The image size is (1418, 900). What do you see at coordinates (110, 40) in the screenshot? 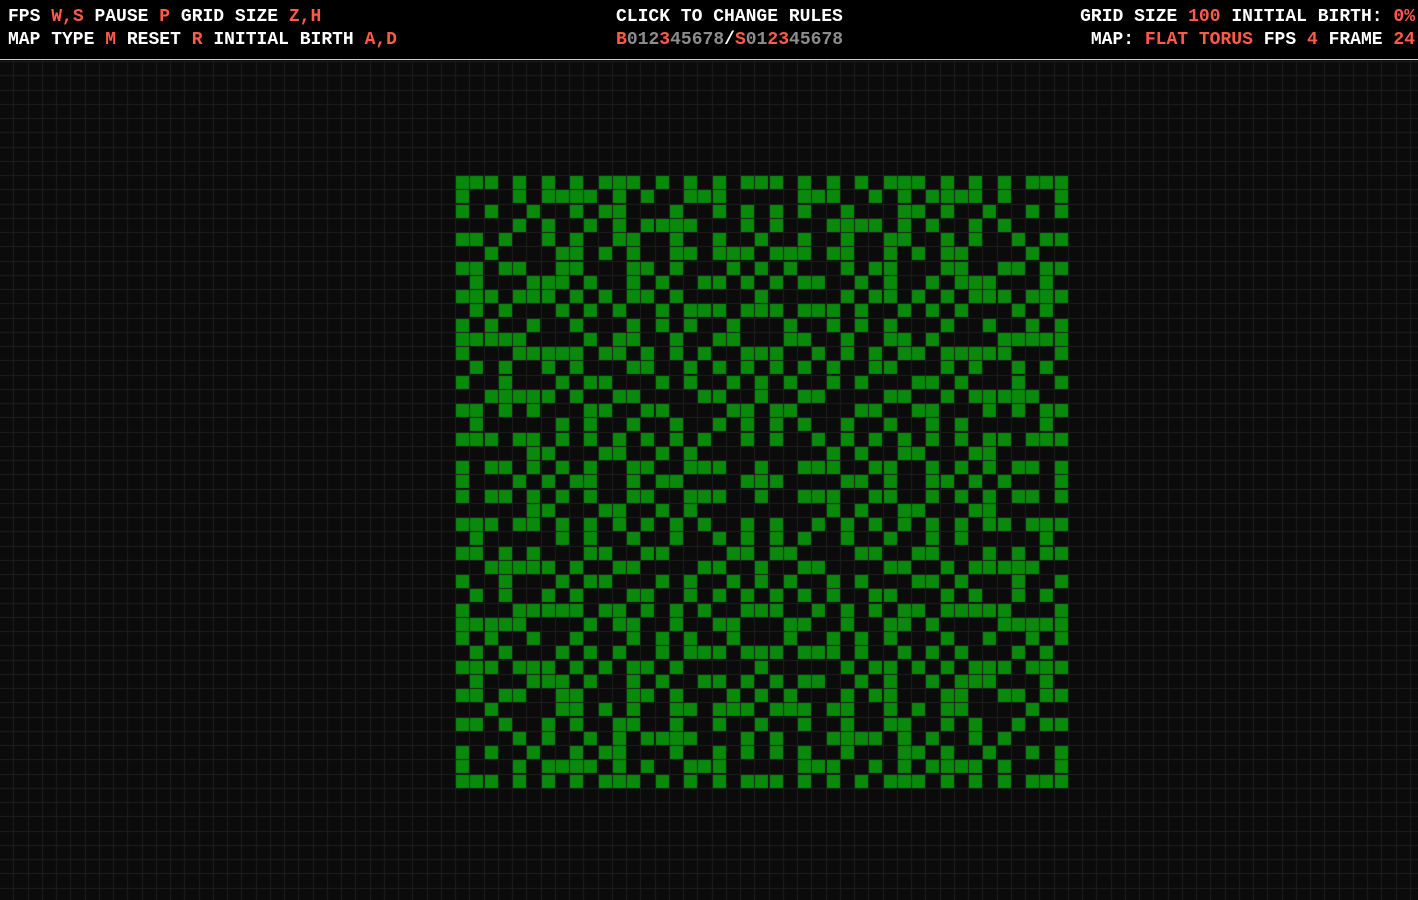
I see `map-type-key: M` at bounding box center [110, 40].